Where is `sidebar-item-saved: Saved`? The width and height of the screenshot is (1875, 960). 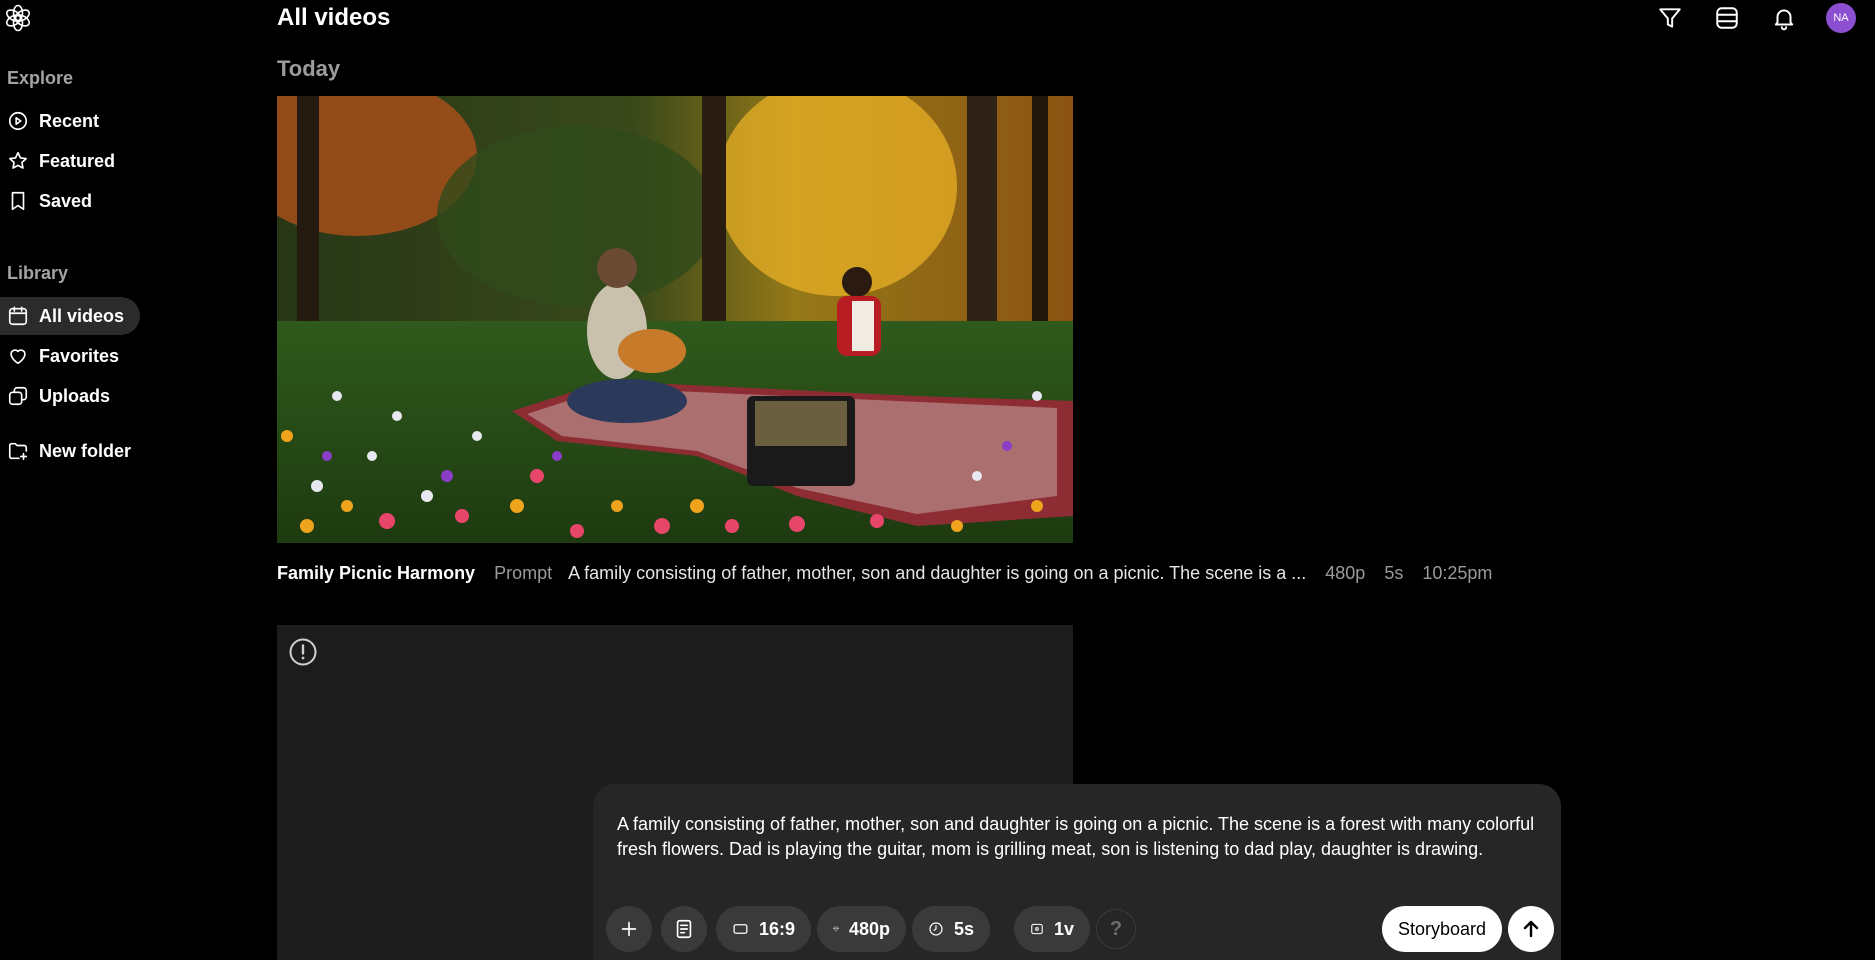
sidebar-item-saved: Saved is located at coordinates (54, 201).